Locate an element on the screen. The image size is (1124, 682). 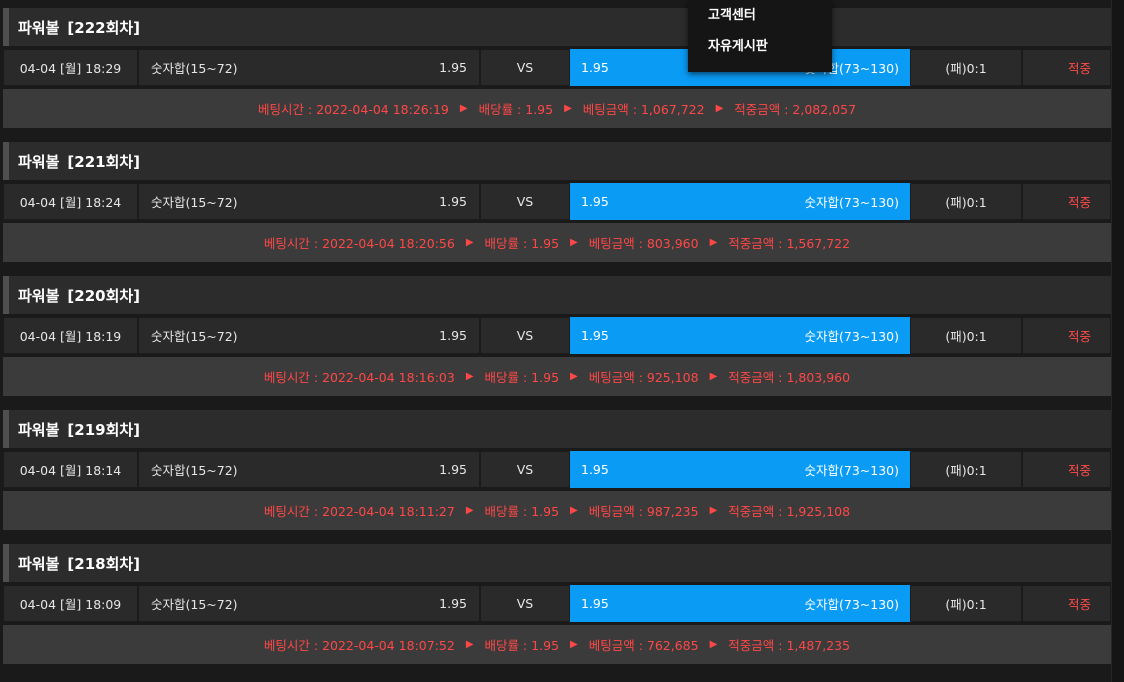
round-number: [221회차] is located at coordinates (104, 161).